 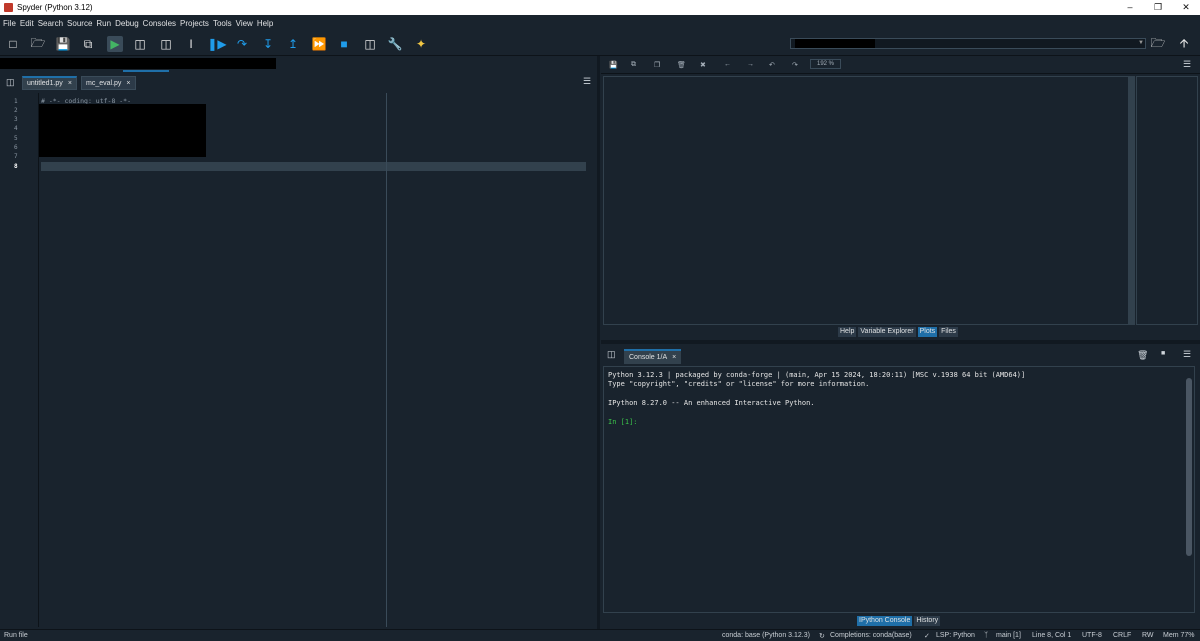 What do you see at coordinates (968, 43) in the screenshot?
I see `working-directory-combo: ▼` at bounding box center [968, 43].